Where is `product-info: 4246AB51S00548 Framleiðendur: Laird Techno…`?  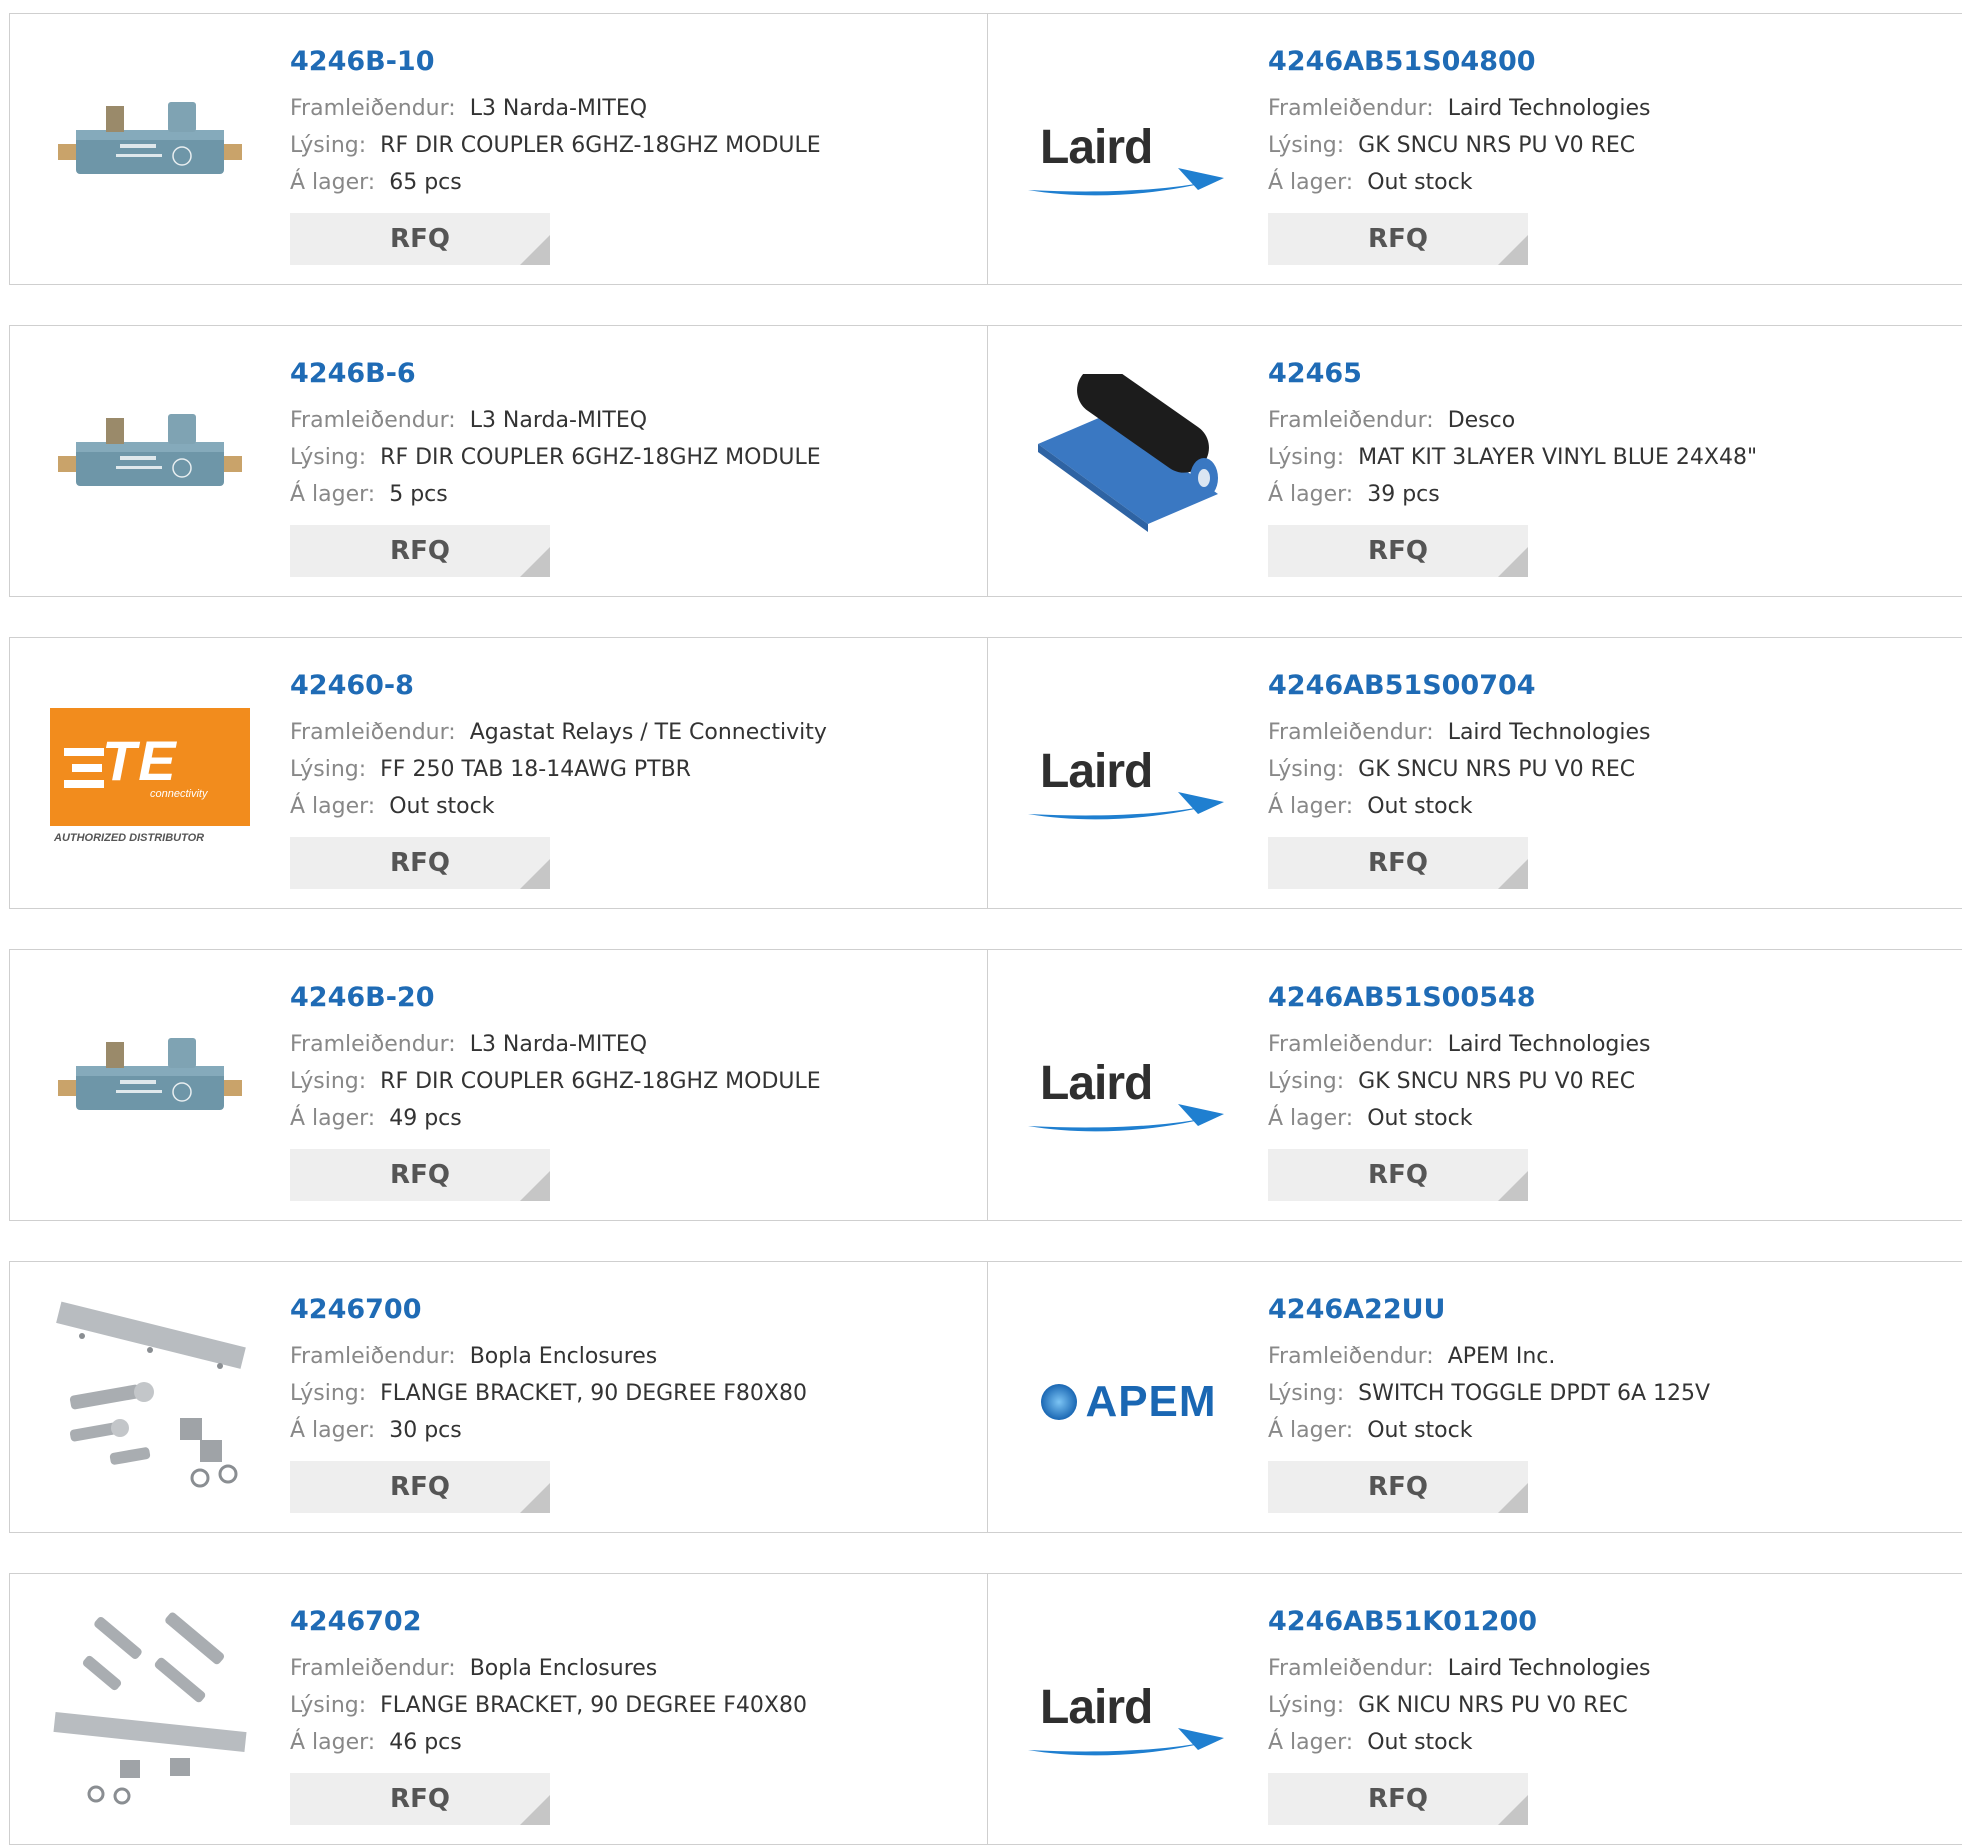 product-info: 4246AB51S00548 Framleiðendur: Laird Techno… is located at coordinates (1603, 1090).